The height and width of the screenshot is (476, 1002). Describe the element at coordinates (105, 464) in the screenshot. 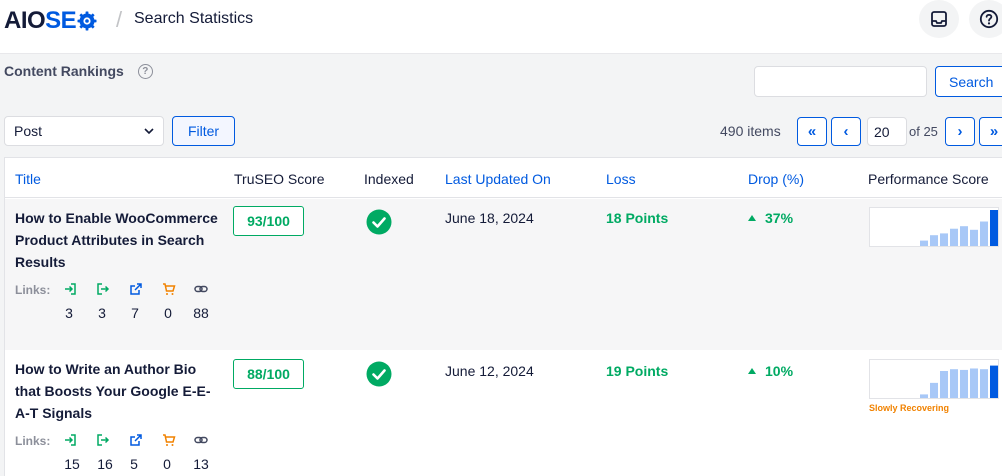

I see `links-internal-out-count: 16` at that location.